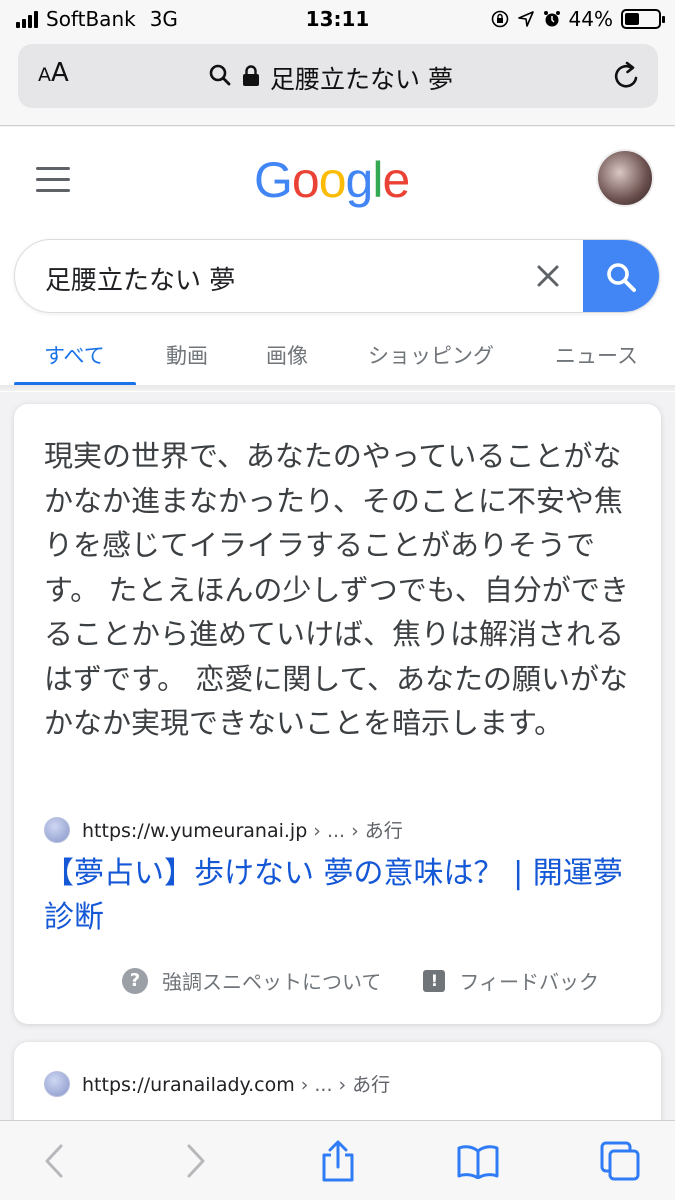  What do you see at coordinates (196, 1161) in the screenshot?
I see `forward-icon` at bounding box center [196, 1161].